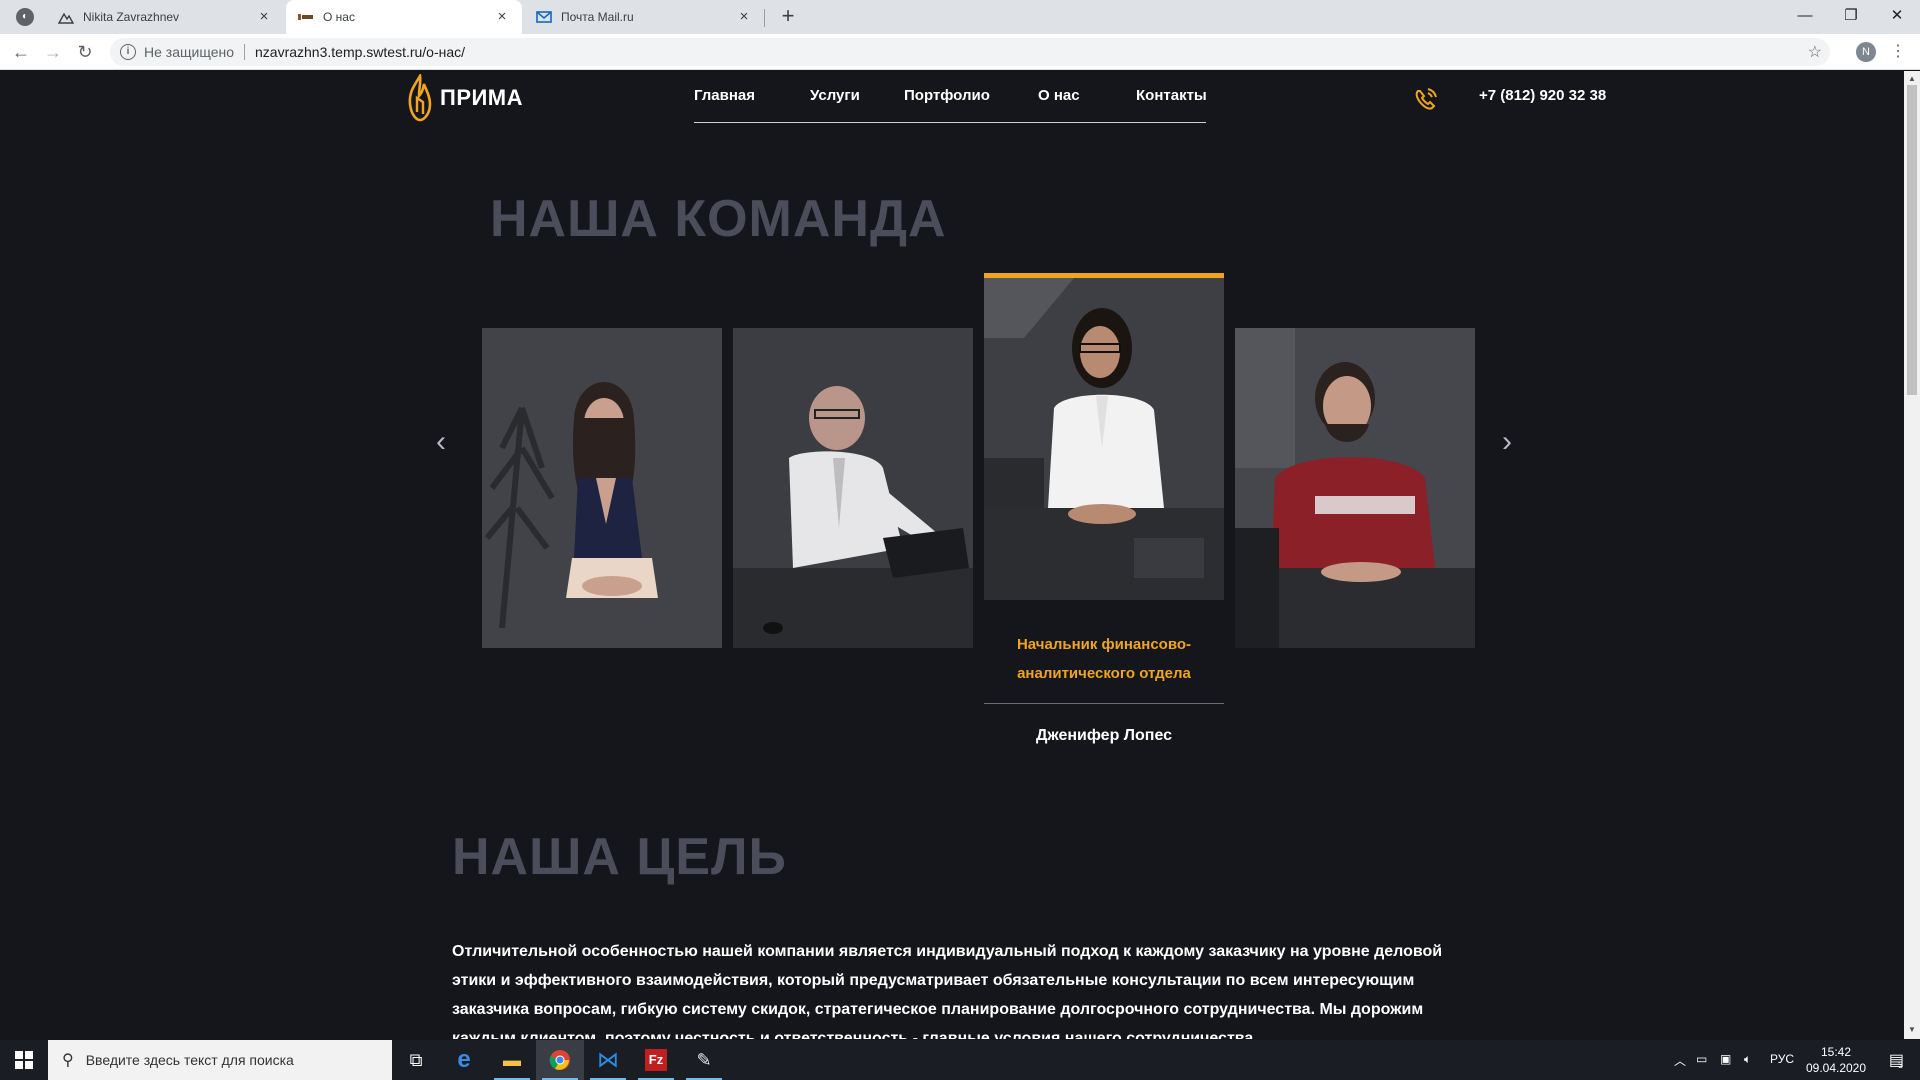  Describe the element at coordinates (360, 52) in the screenshot. I see `url-text: nzavrazhn3.temp.swtest.ru/о-нас/` at that location.